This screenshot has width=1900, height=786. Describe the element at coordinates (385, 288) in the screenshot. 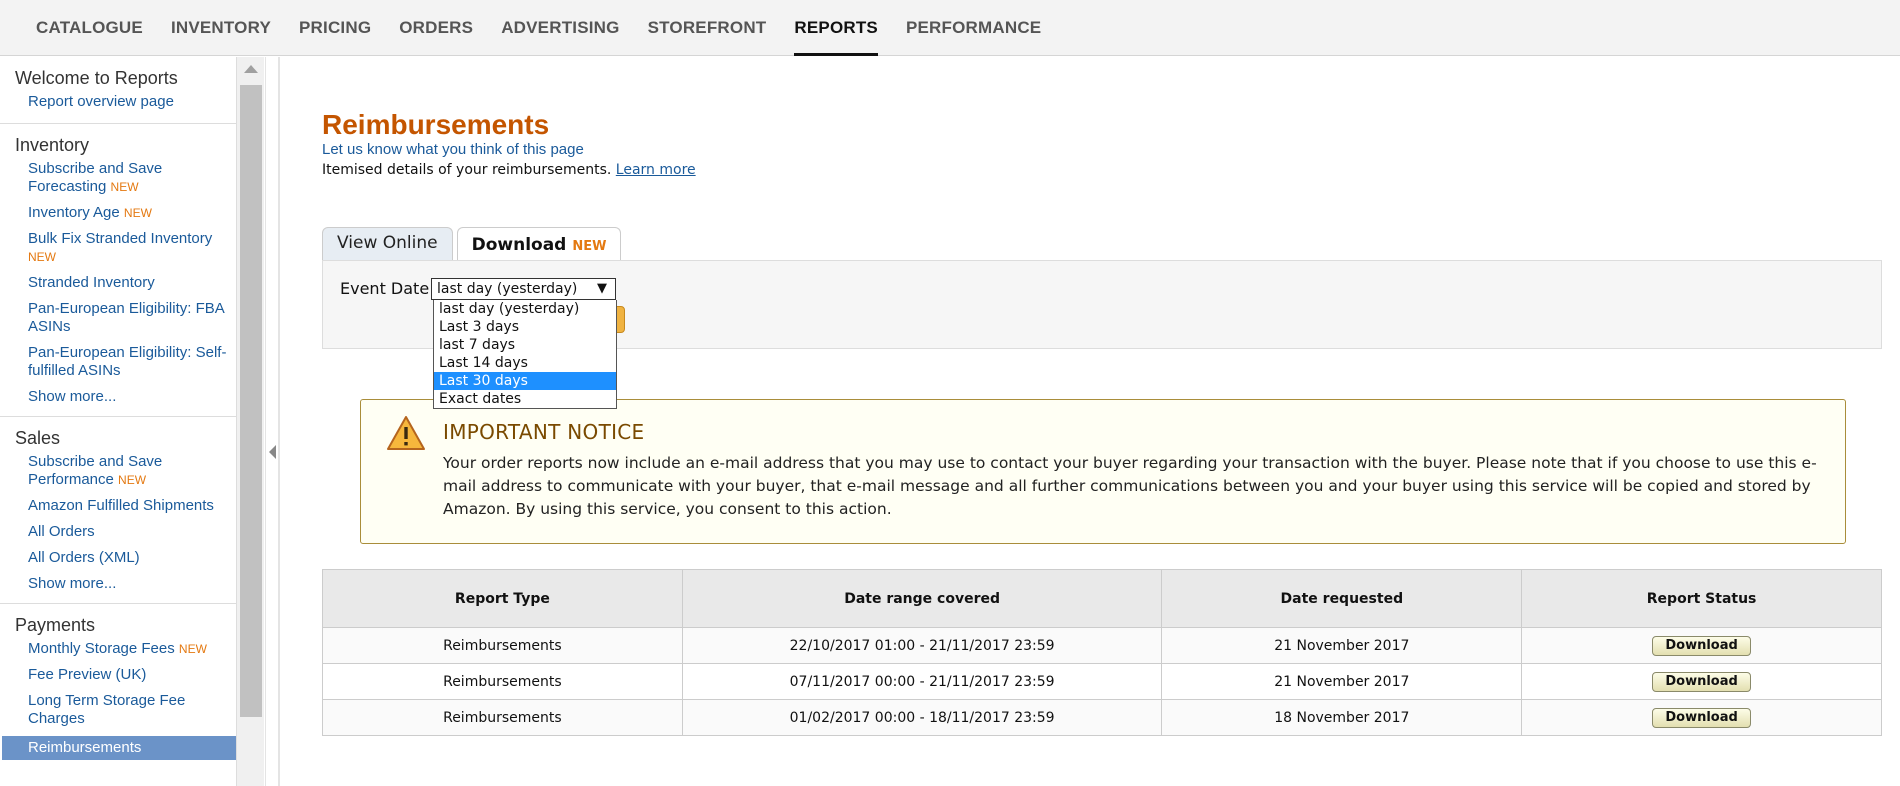

I see `event-date-label: Event Date` at that location.